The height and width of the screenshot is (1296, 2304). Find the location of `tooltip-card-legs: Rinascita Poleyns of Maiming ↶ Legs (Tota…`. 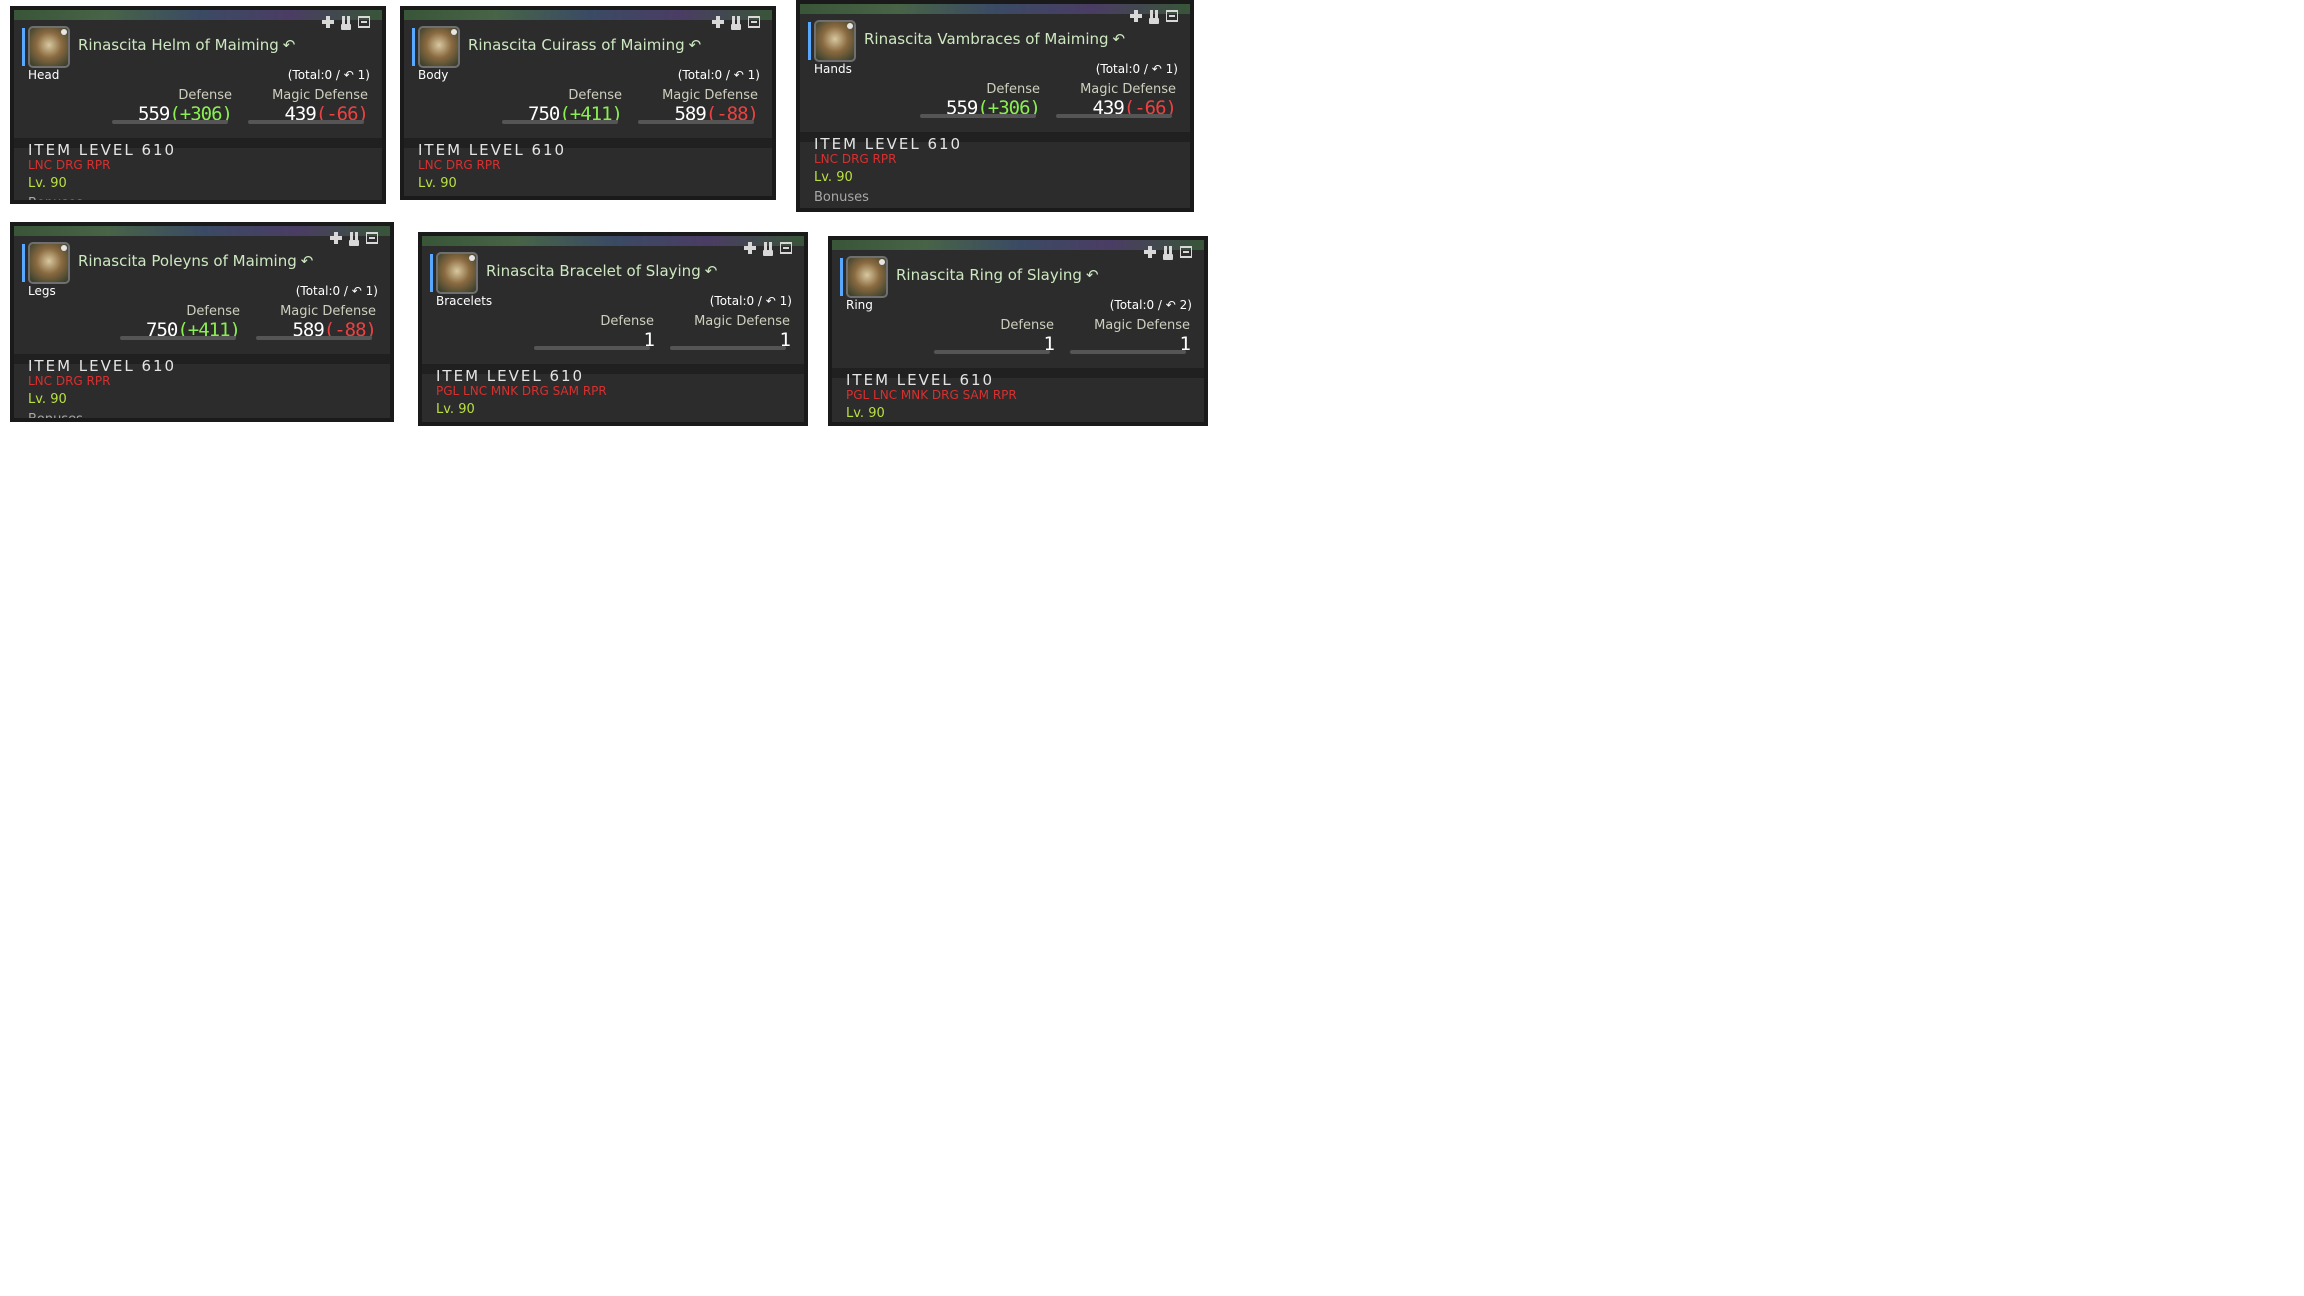

tooltip-card-legs: Rinascita Poleyns of Maiming ↶ Legs (Tota… is located at coordinates (202, 322).